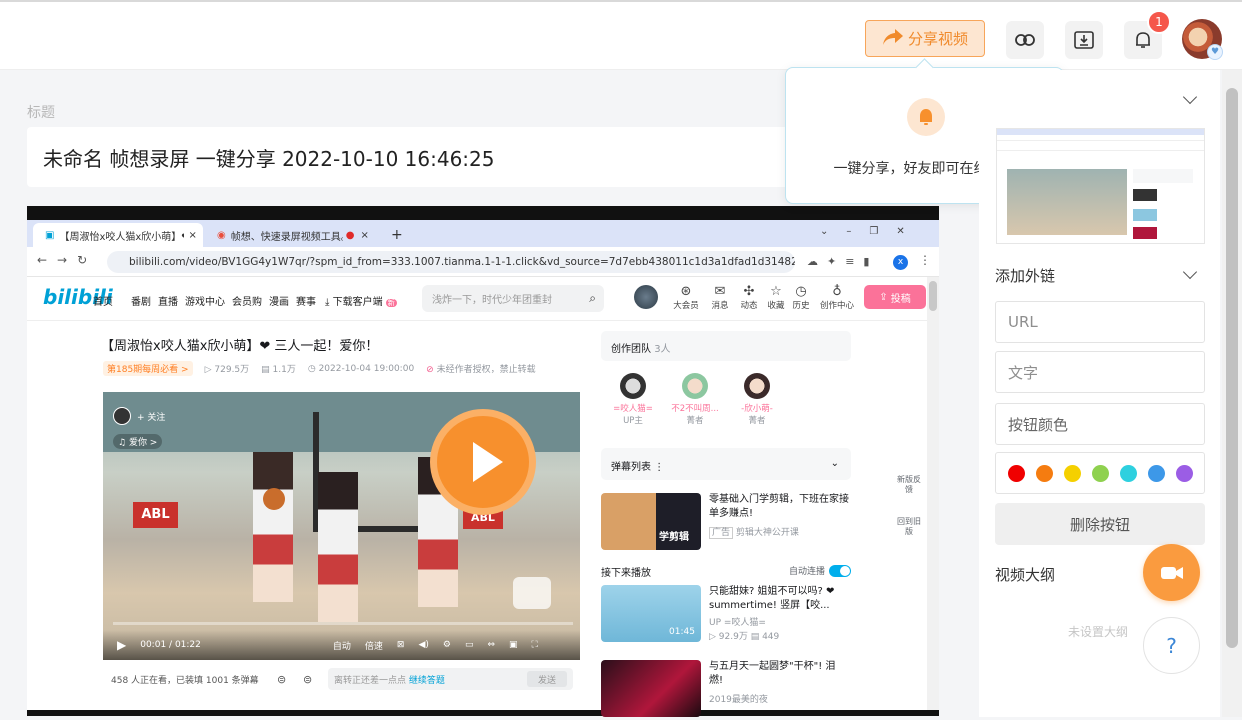  What do you see at coordinates (423, 645) in the screenshot?
I see `volume-icon: ◀)` at bounding box center [423, 645].